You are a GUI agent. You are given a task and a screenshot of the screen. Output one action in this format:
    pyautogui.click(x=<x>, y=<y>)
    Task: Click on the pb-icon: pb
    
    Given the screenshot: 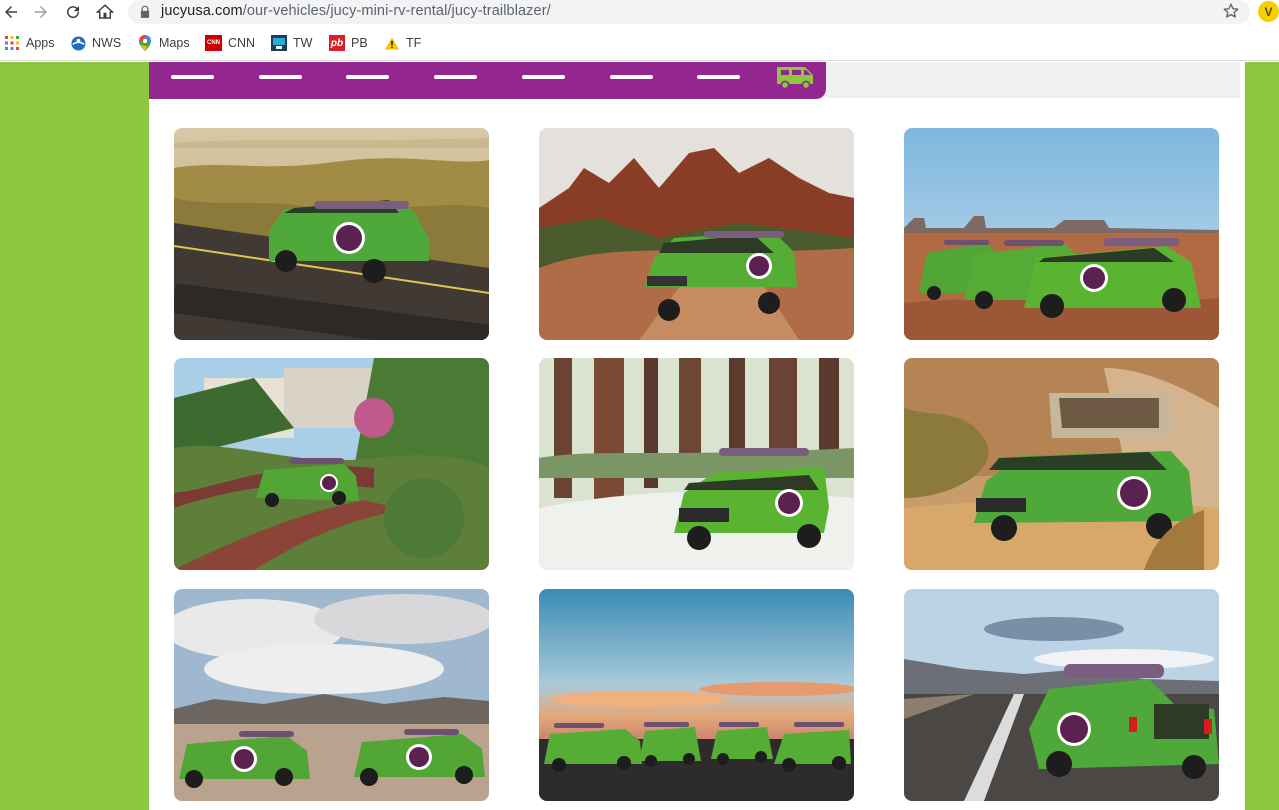 What is the action you would take?
    pyautogui.click(x=337, y=43)
    